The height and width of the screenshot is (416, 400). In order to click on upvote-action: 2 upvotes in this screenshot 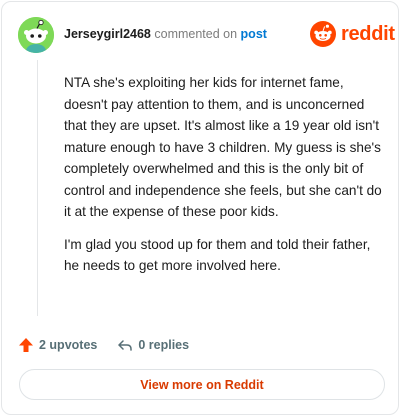, I will do `click(57, 345)`.